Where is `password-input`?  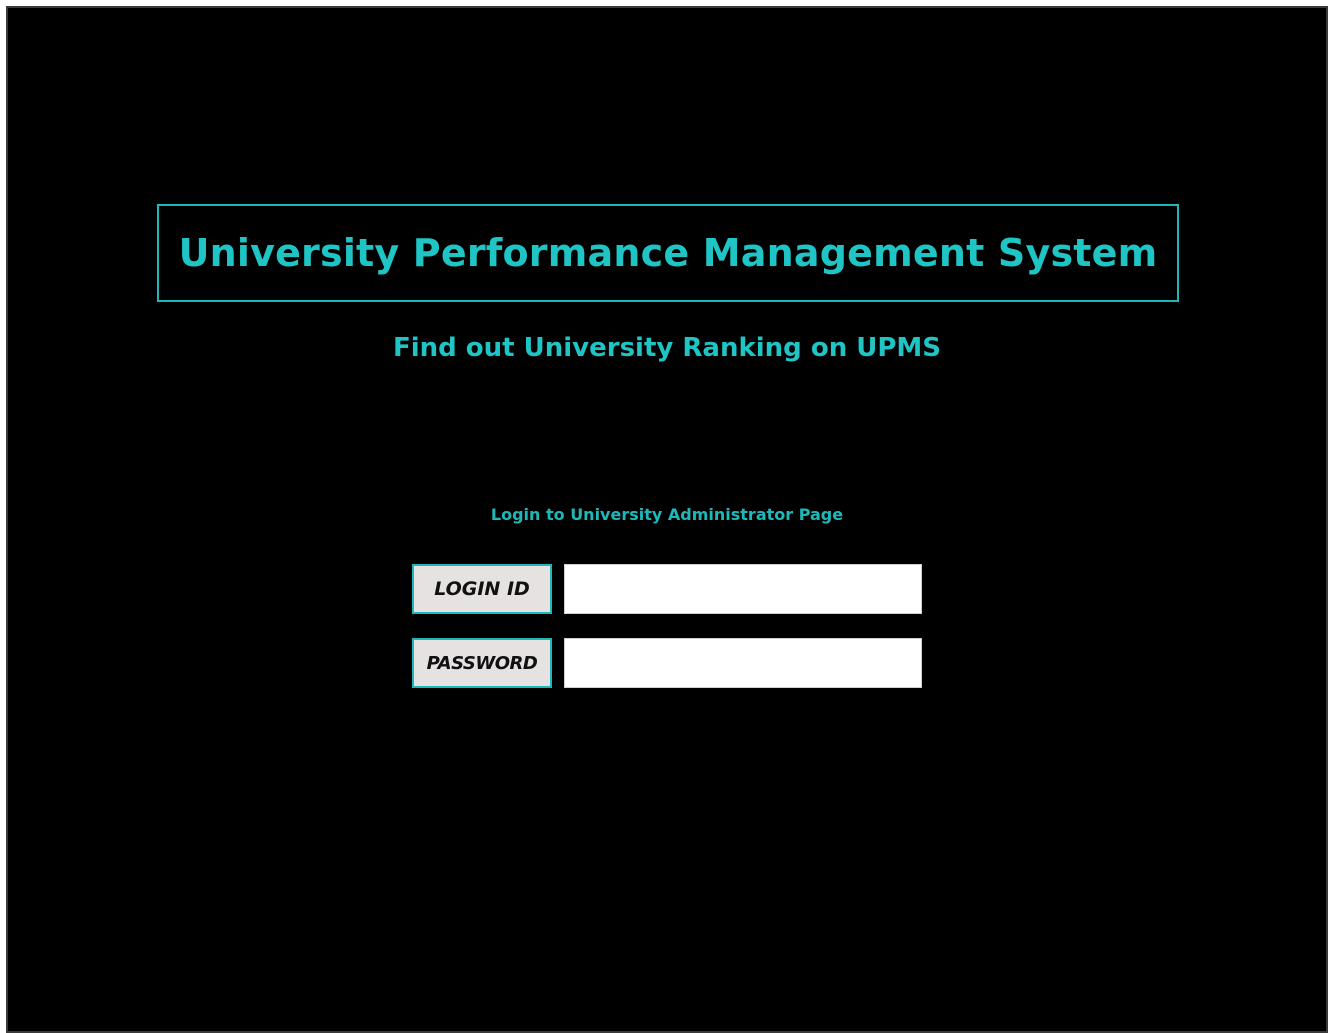
password-input is located at coordinates (743, 663).